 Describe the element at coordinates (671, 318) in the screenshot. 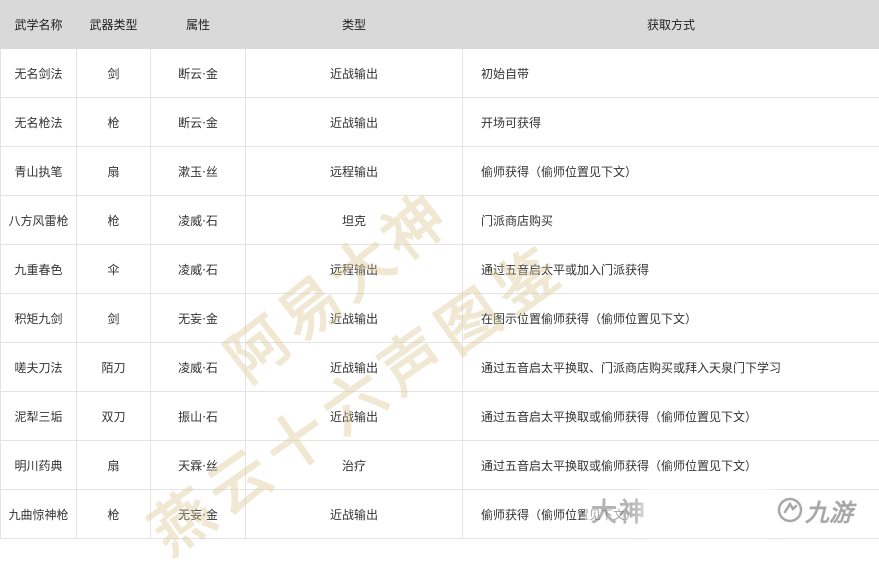

I see `acquisition-method: 在图示位置偷师获得（偷师位置见下文）` at that location.